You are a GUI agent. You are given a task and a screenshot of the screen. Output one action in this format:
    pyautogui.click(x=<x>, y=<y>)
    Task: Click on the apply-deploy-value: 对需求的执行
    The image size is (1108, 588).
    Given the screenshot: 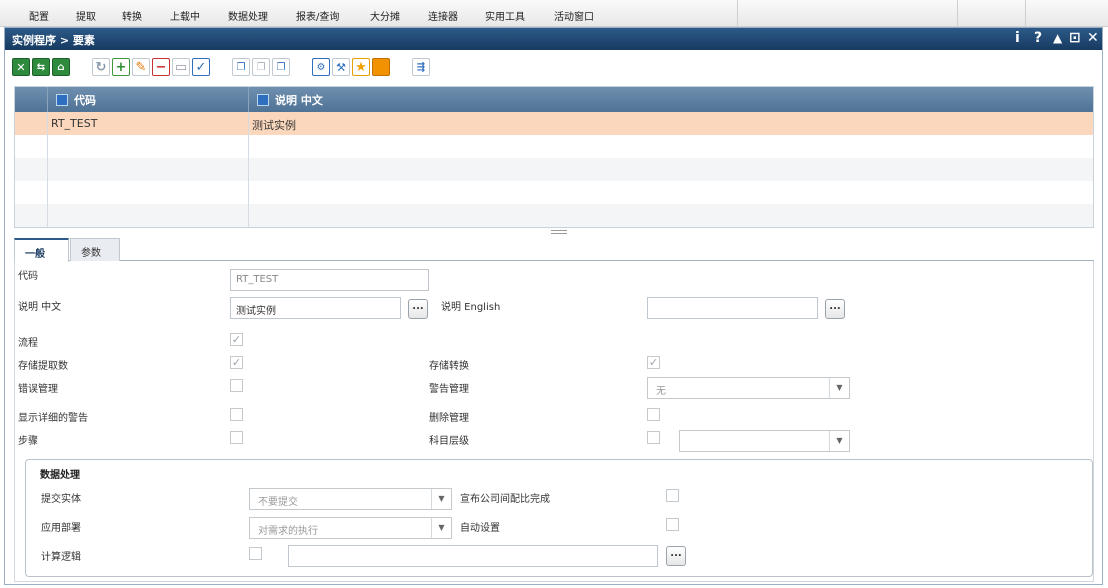 What is the action you would take?
    pyautogui.click(x=288, y=531)
    